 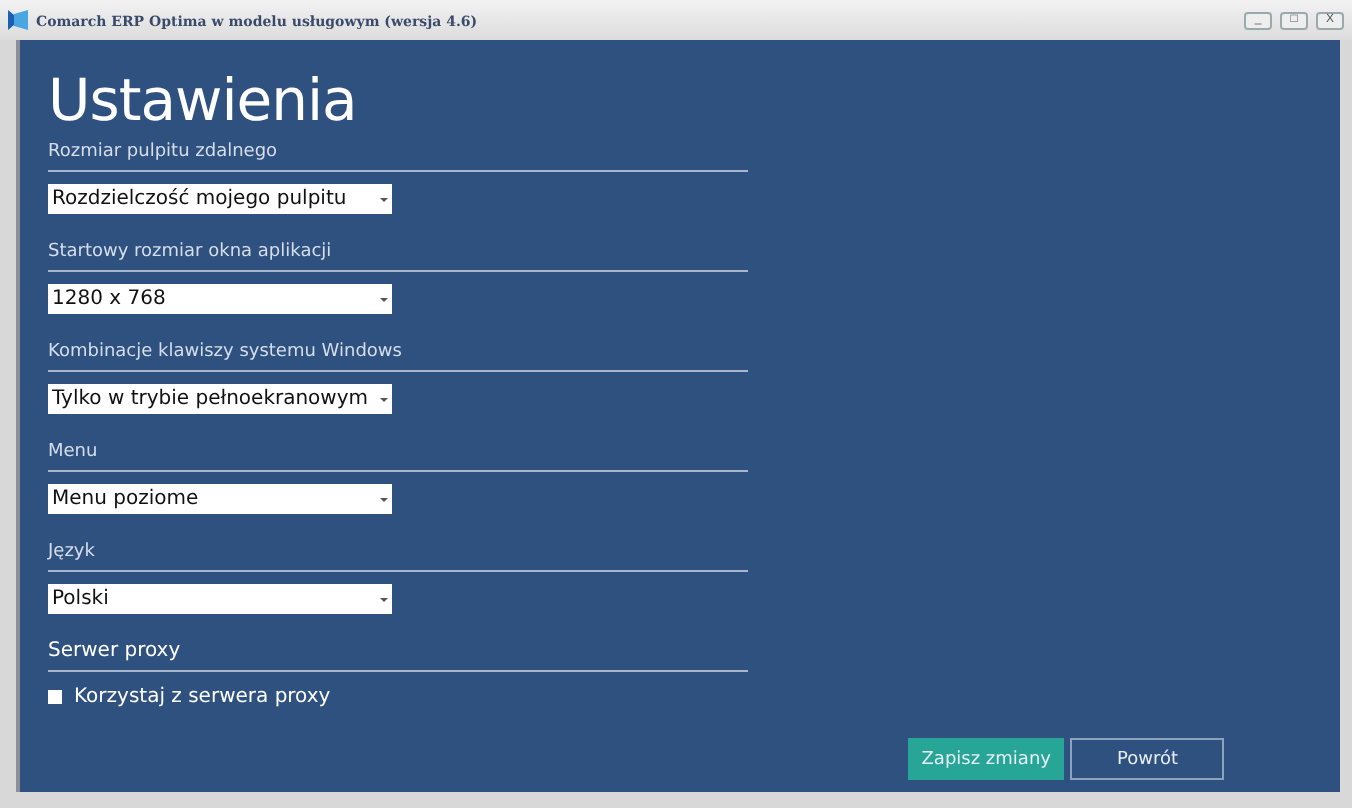 What do you see at coordinates (220, 299) in the screenshot?
I see `dropdown-field: 1280 x 768` at bounding box center [220, 299].